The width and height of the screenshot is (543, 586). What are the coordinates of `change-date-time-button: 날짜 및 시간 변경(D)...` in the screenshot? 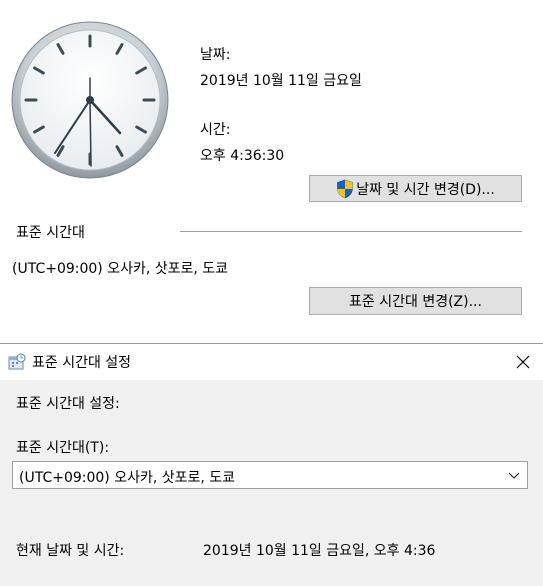 It's located at (415, 188).